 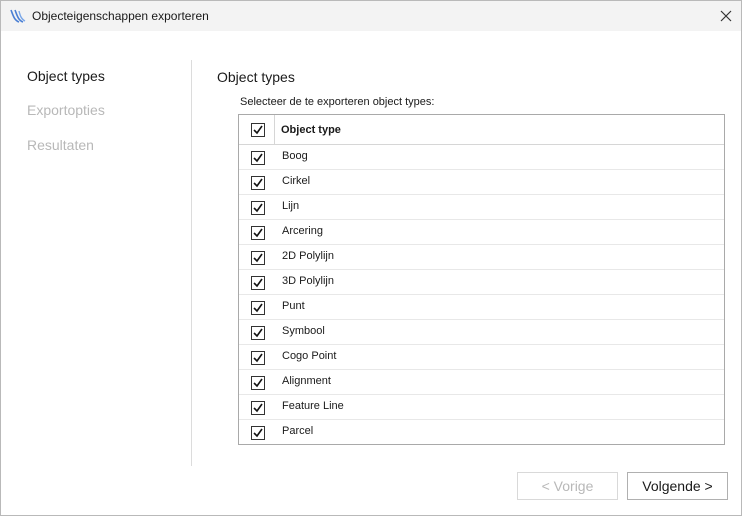 What do you see at coordinates (308, 281) in the screenshot?
I see `row-label: 3D Polylijn` at bounding box center [308, 281].